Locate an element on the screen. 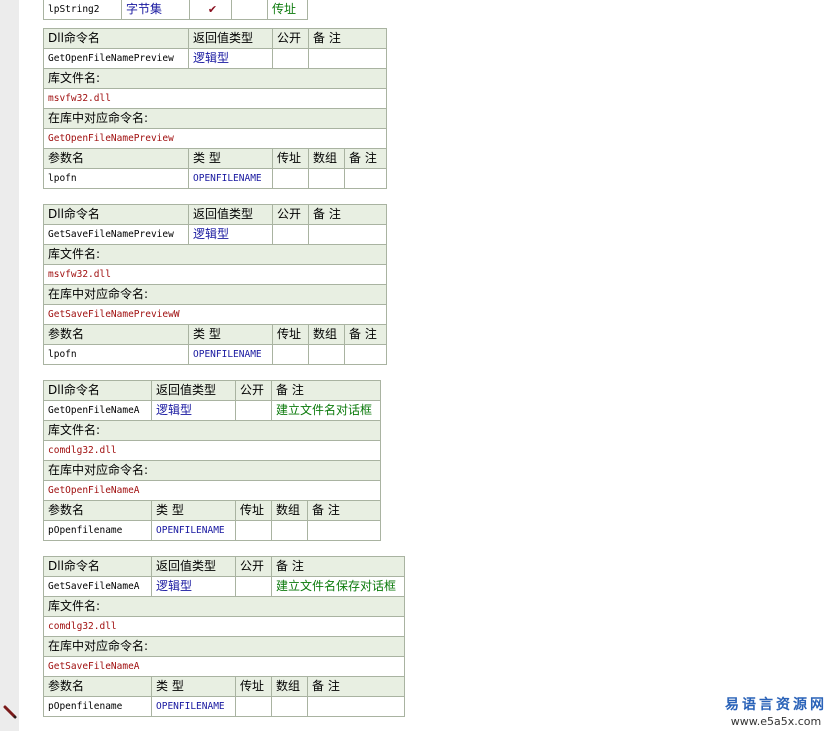 Image resolution: width=835 pixels, height=731 pixels. param-row: lpString2 字节集 ✔ 传址 is located at coordinates (175, 10).